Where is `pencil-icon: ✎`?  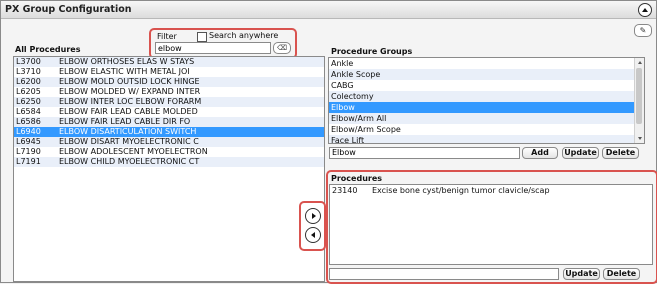 pencil-icon: ✎ is located at coordinates (643, 30).